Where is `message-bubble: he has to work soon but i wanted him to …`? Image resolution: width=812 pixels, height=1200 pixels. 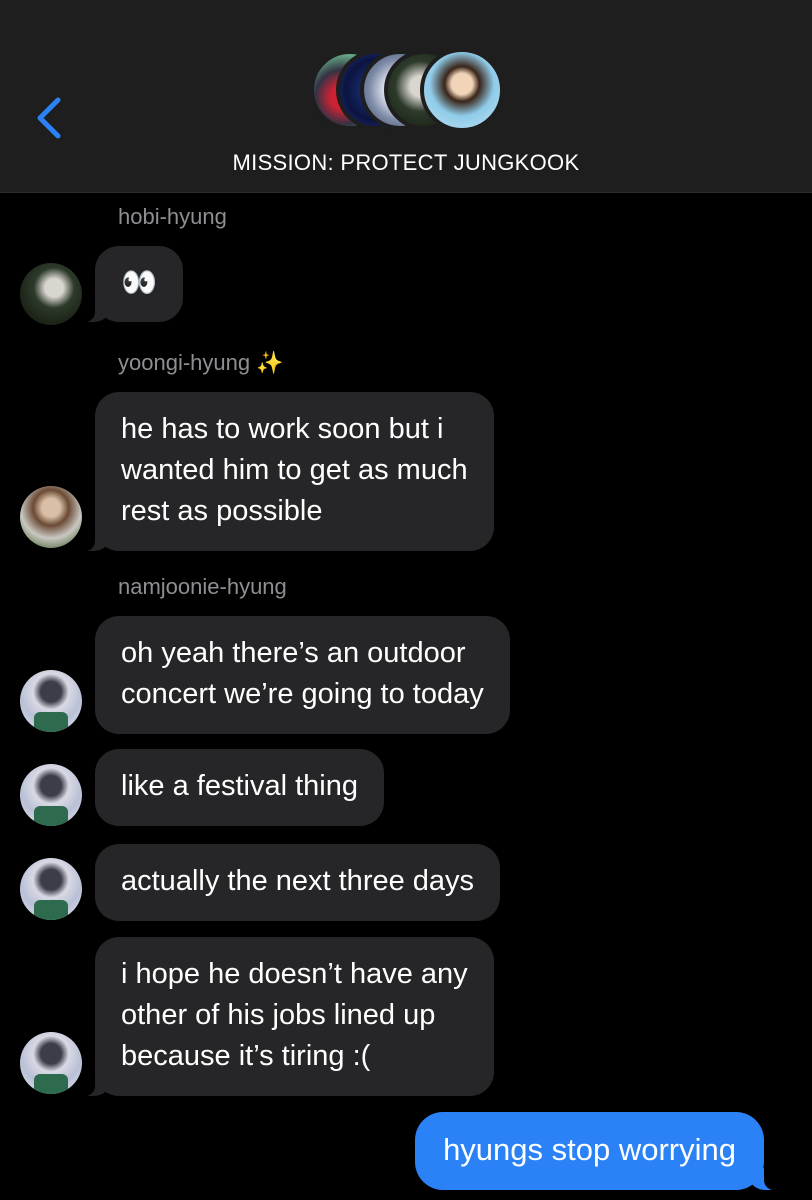
message-bubble: he has to work soon but i wanted him to … is located at coordinates (287, 471).